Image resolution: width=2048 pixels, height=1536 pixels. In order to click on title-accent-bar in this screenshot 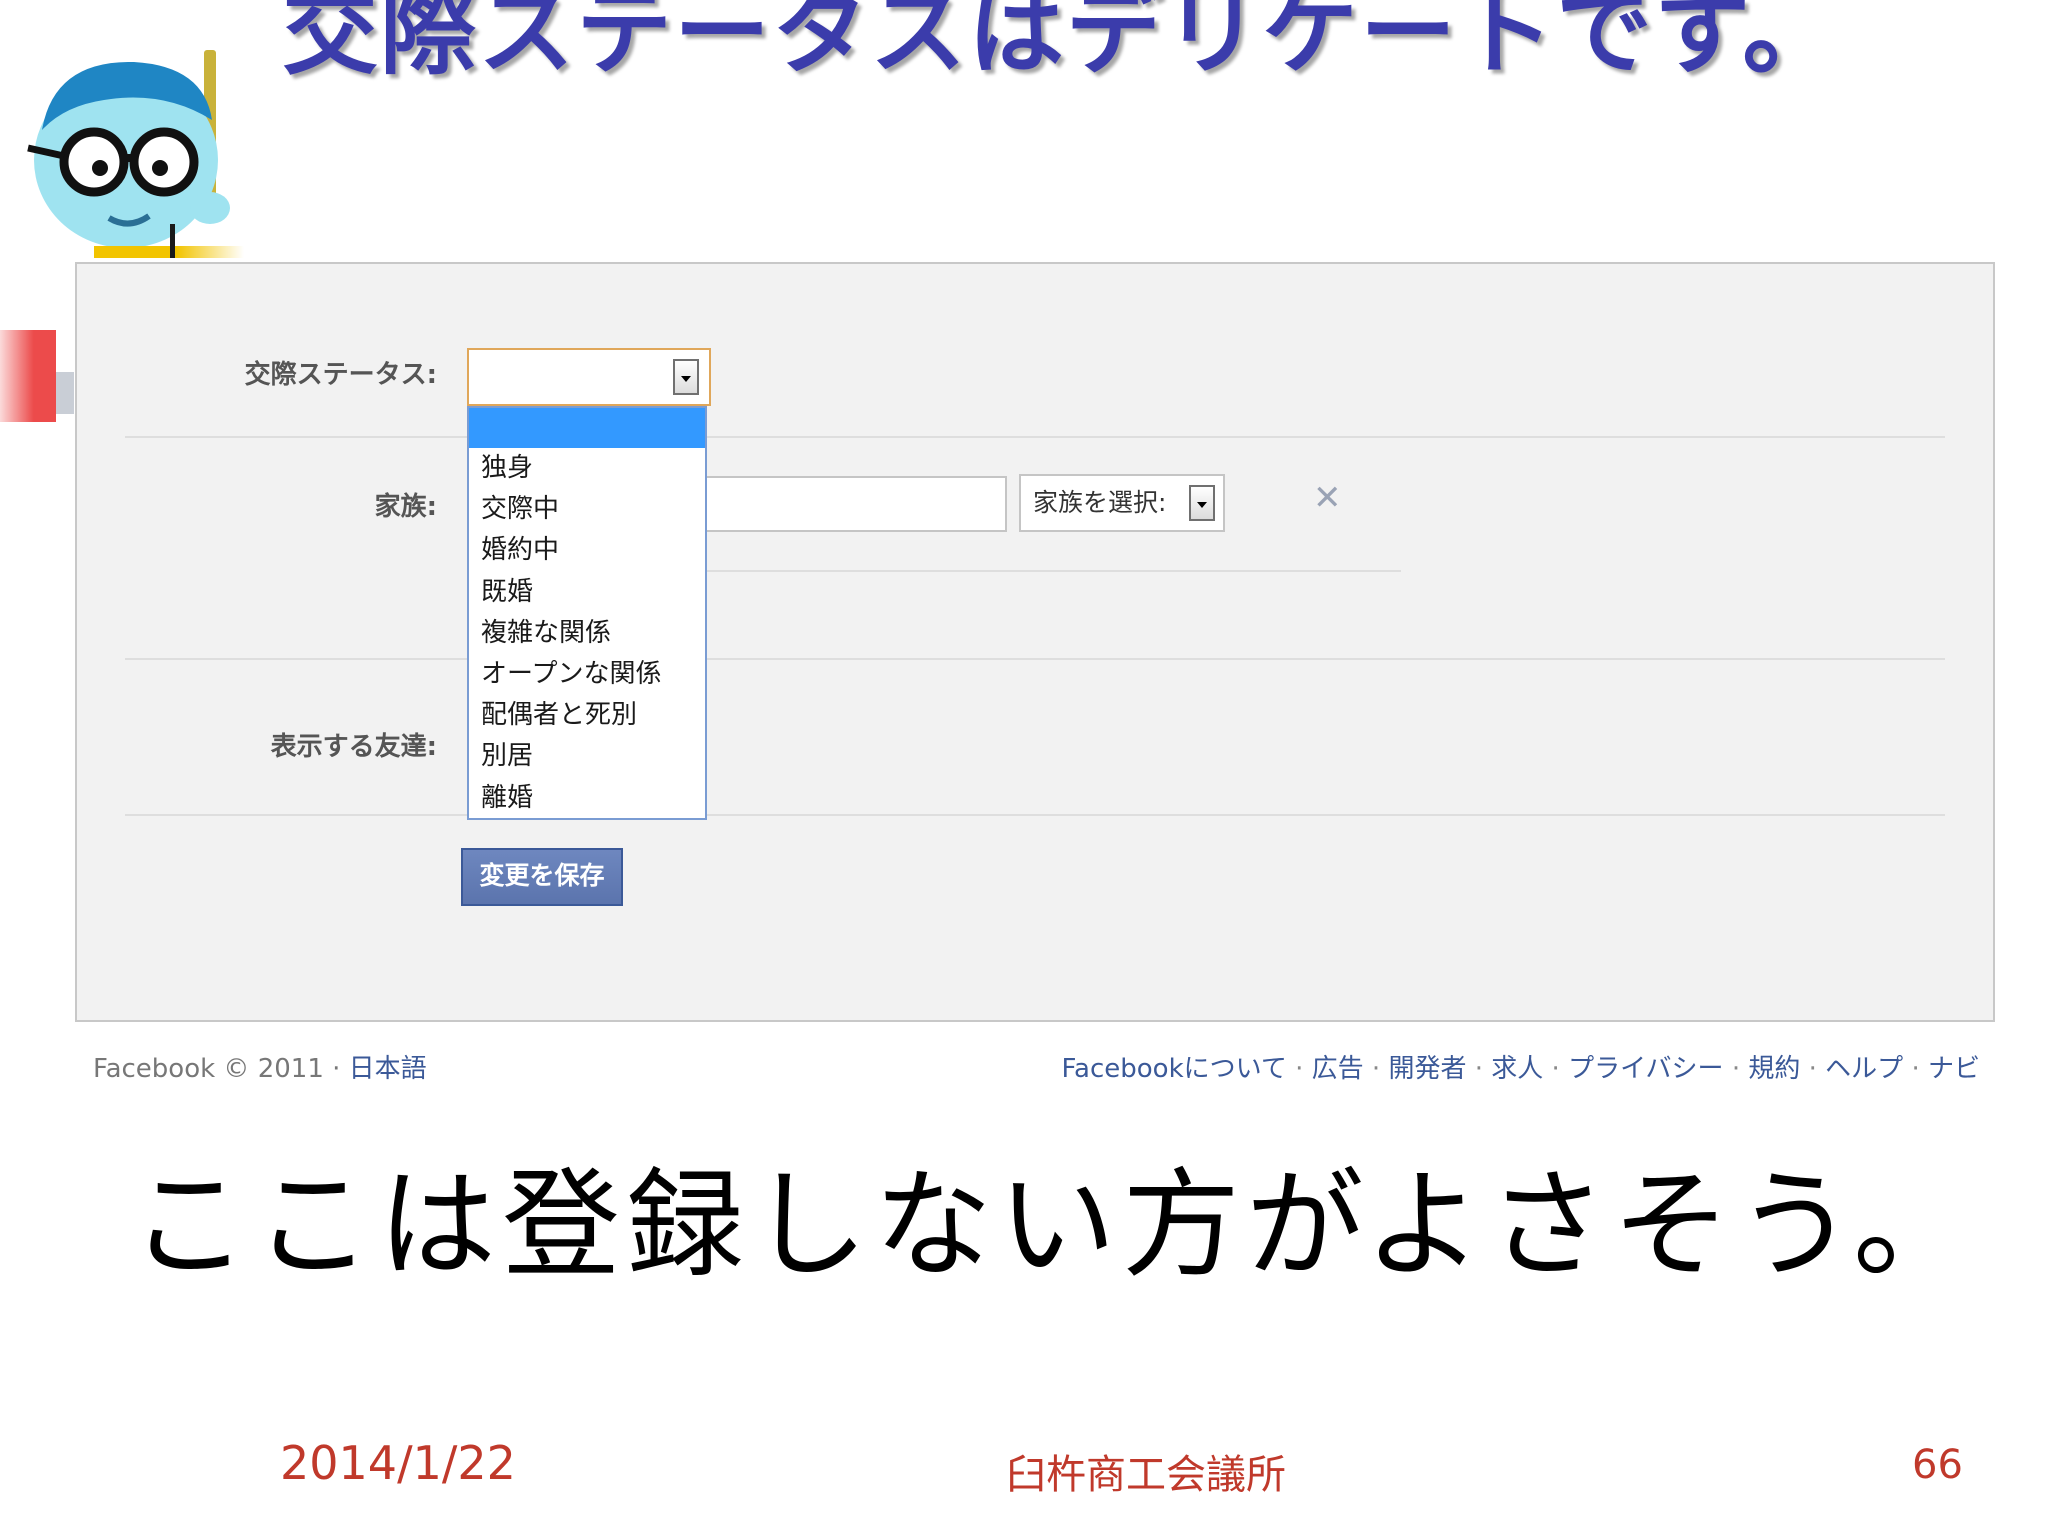, I will do `click(169, 252)`.